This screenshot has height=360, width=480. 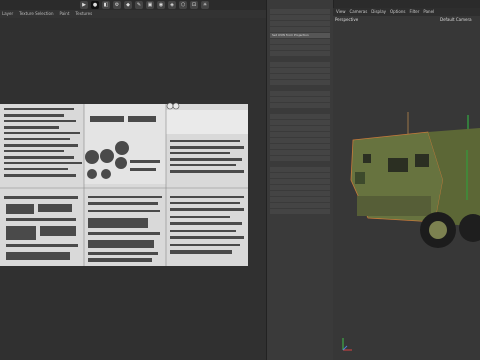 I want to click on play-icon: ▶, so click(x=84, y=5).